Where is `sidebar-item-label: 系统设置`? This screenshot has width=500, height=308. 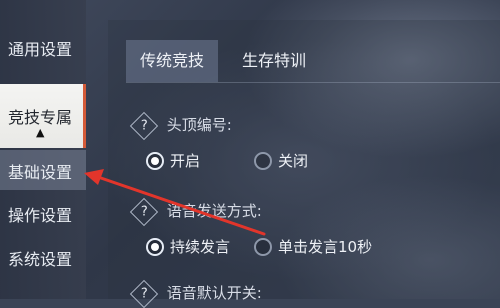
sidebar-item-label: 系统设置 is located at coordinates (40, 259).